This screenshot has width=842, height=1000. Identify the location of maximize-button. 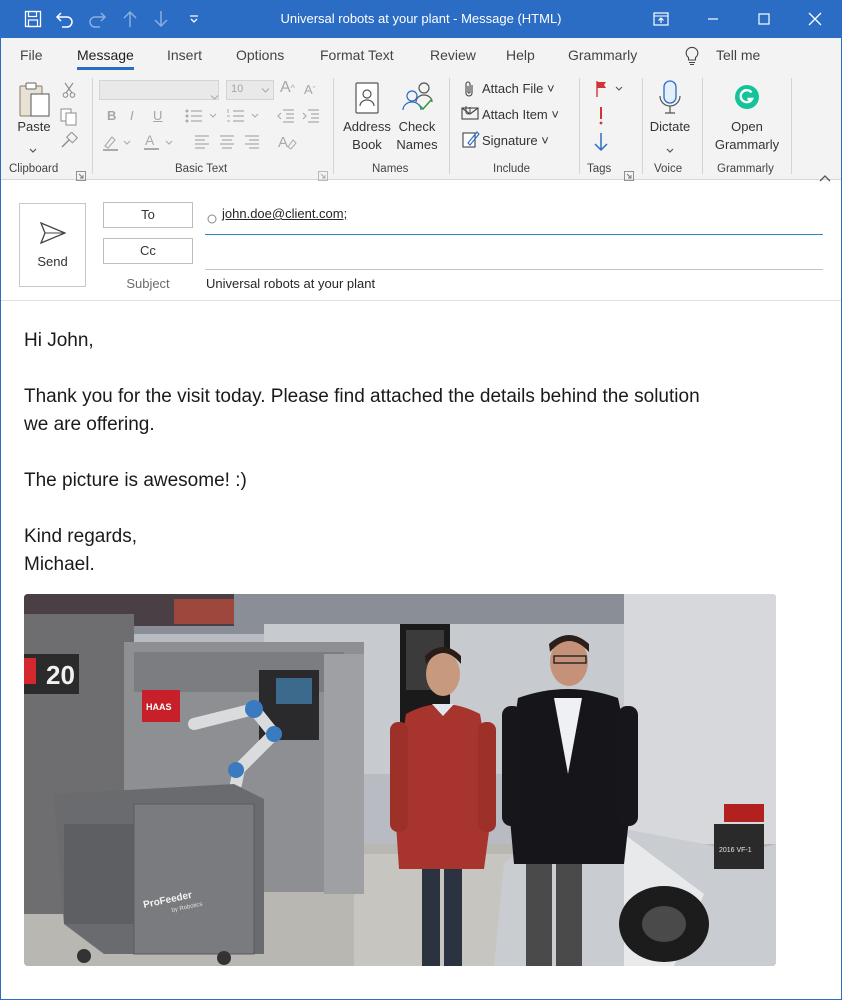
(764, 19).